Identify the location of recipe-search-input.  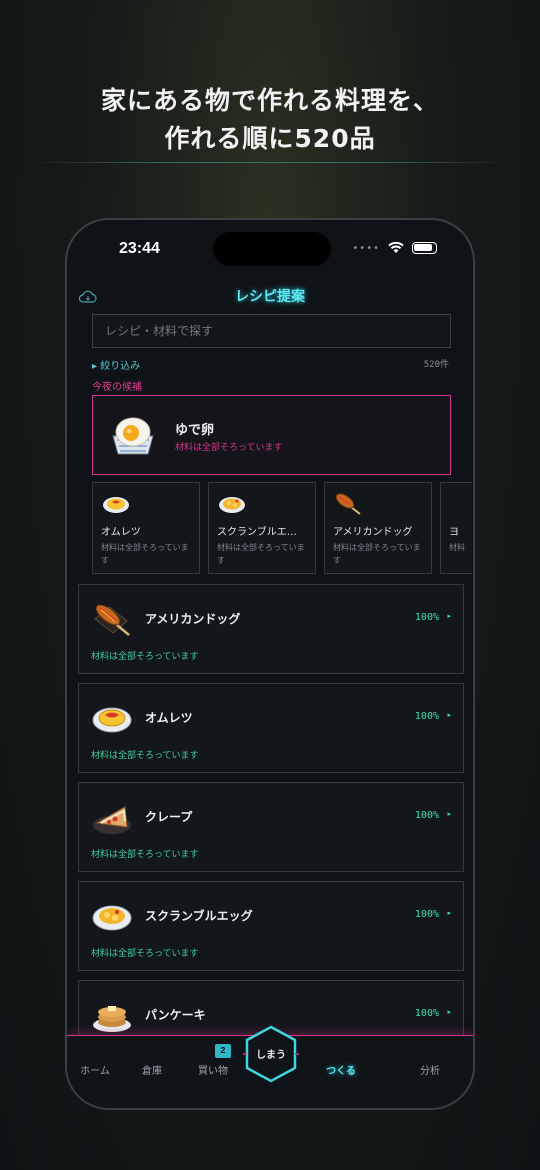
(271, 331).